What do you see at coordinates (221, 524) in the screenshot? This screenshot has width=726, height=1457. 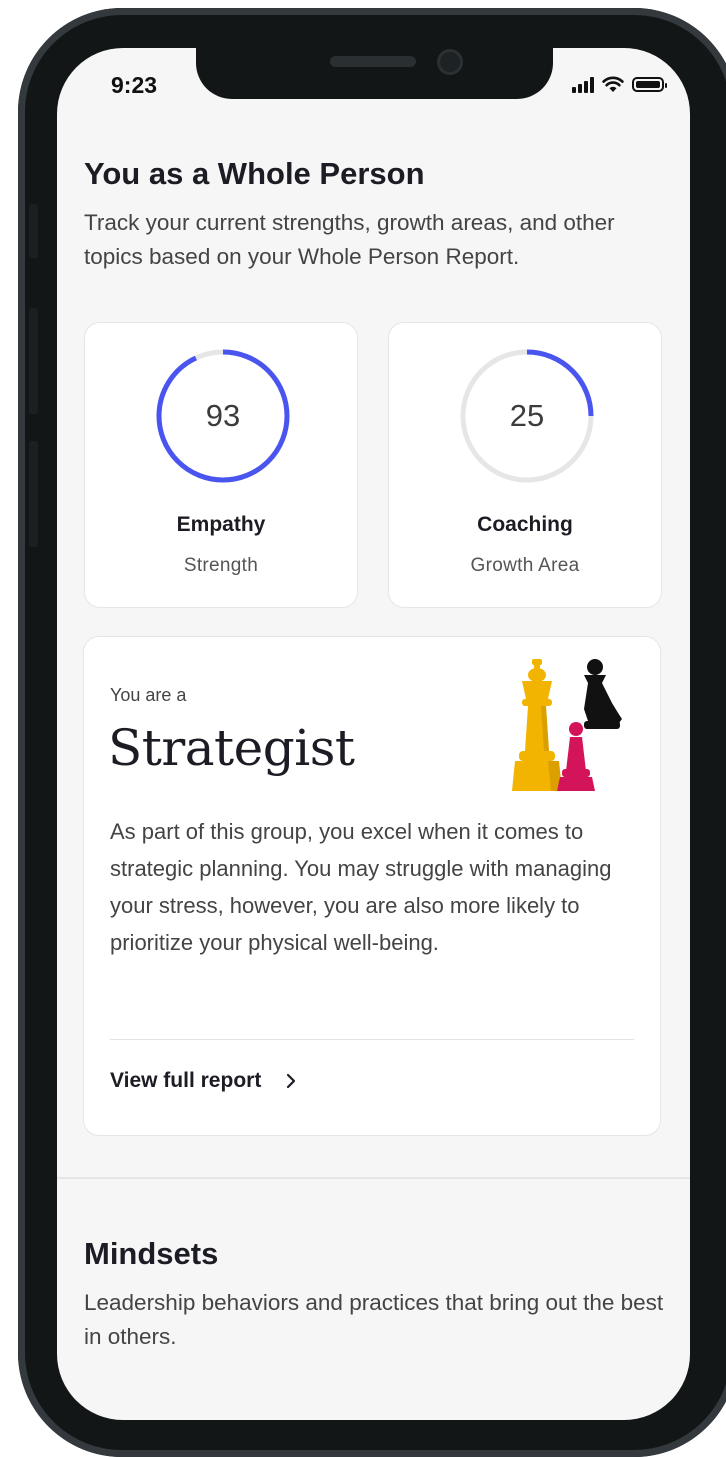 I see `metric-name: Empathy` at bounding box center [221, 524].